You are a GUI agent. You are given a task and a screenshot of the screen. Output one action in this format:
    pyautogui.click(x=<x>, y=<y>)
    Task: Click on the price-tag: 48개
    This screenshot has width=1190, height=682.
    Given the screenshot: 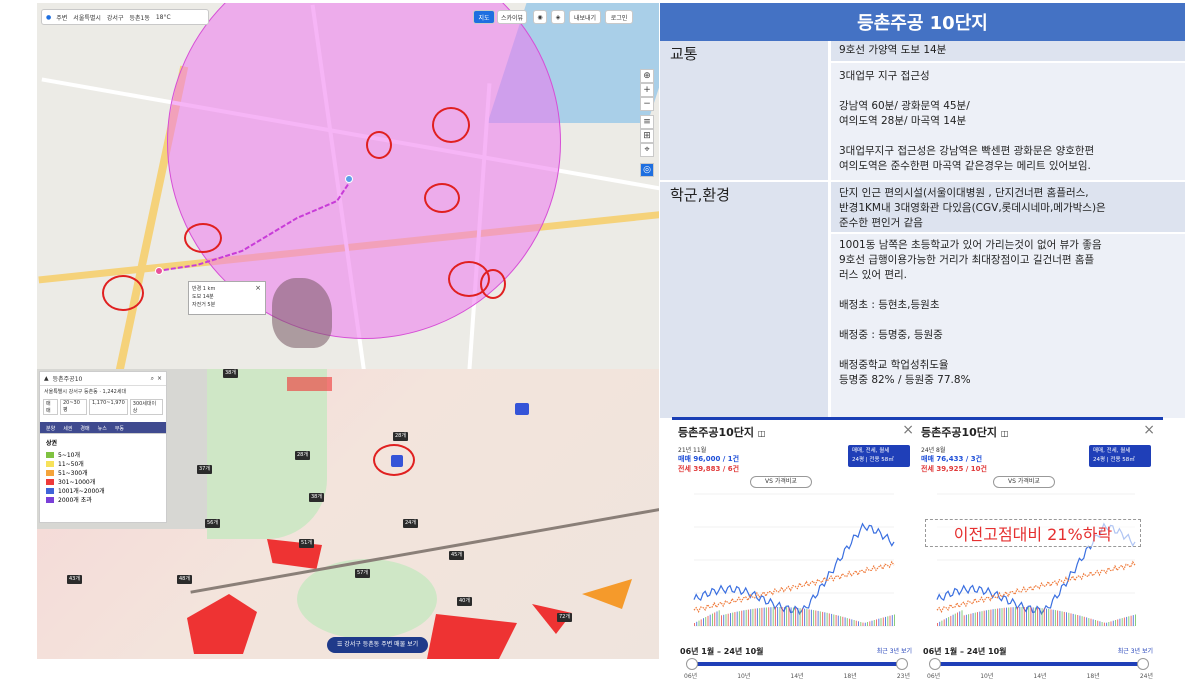 What is the action you would take?
    pyautogui.click(x=184, y=579)
    